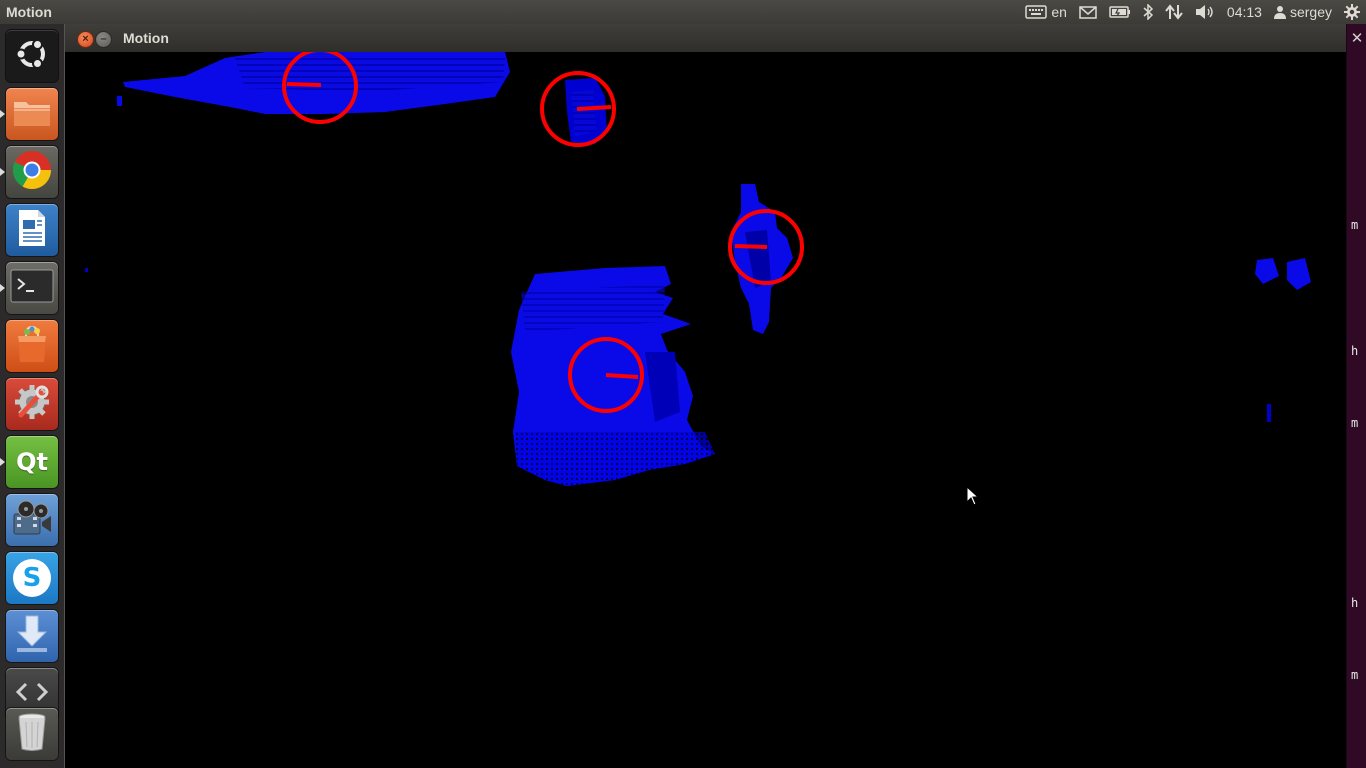  I want to click on window-close-button: ×, so click(85, 39).